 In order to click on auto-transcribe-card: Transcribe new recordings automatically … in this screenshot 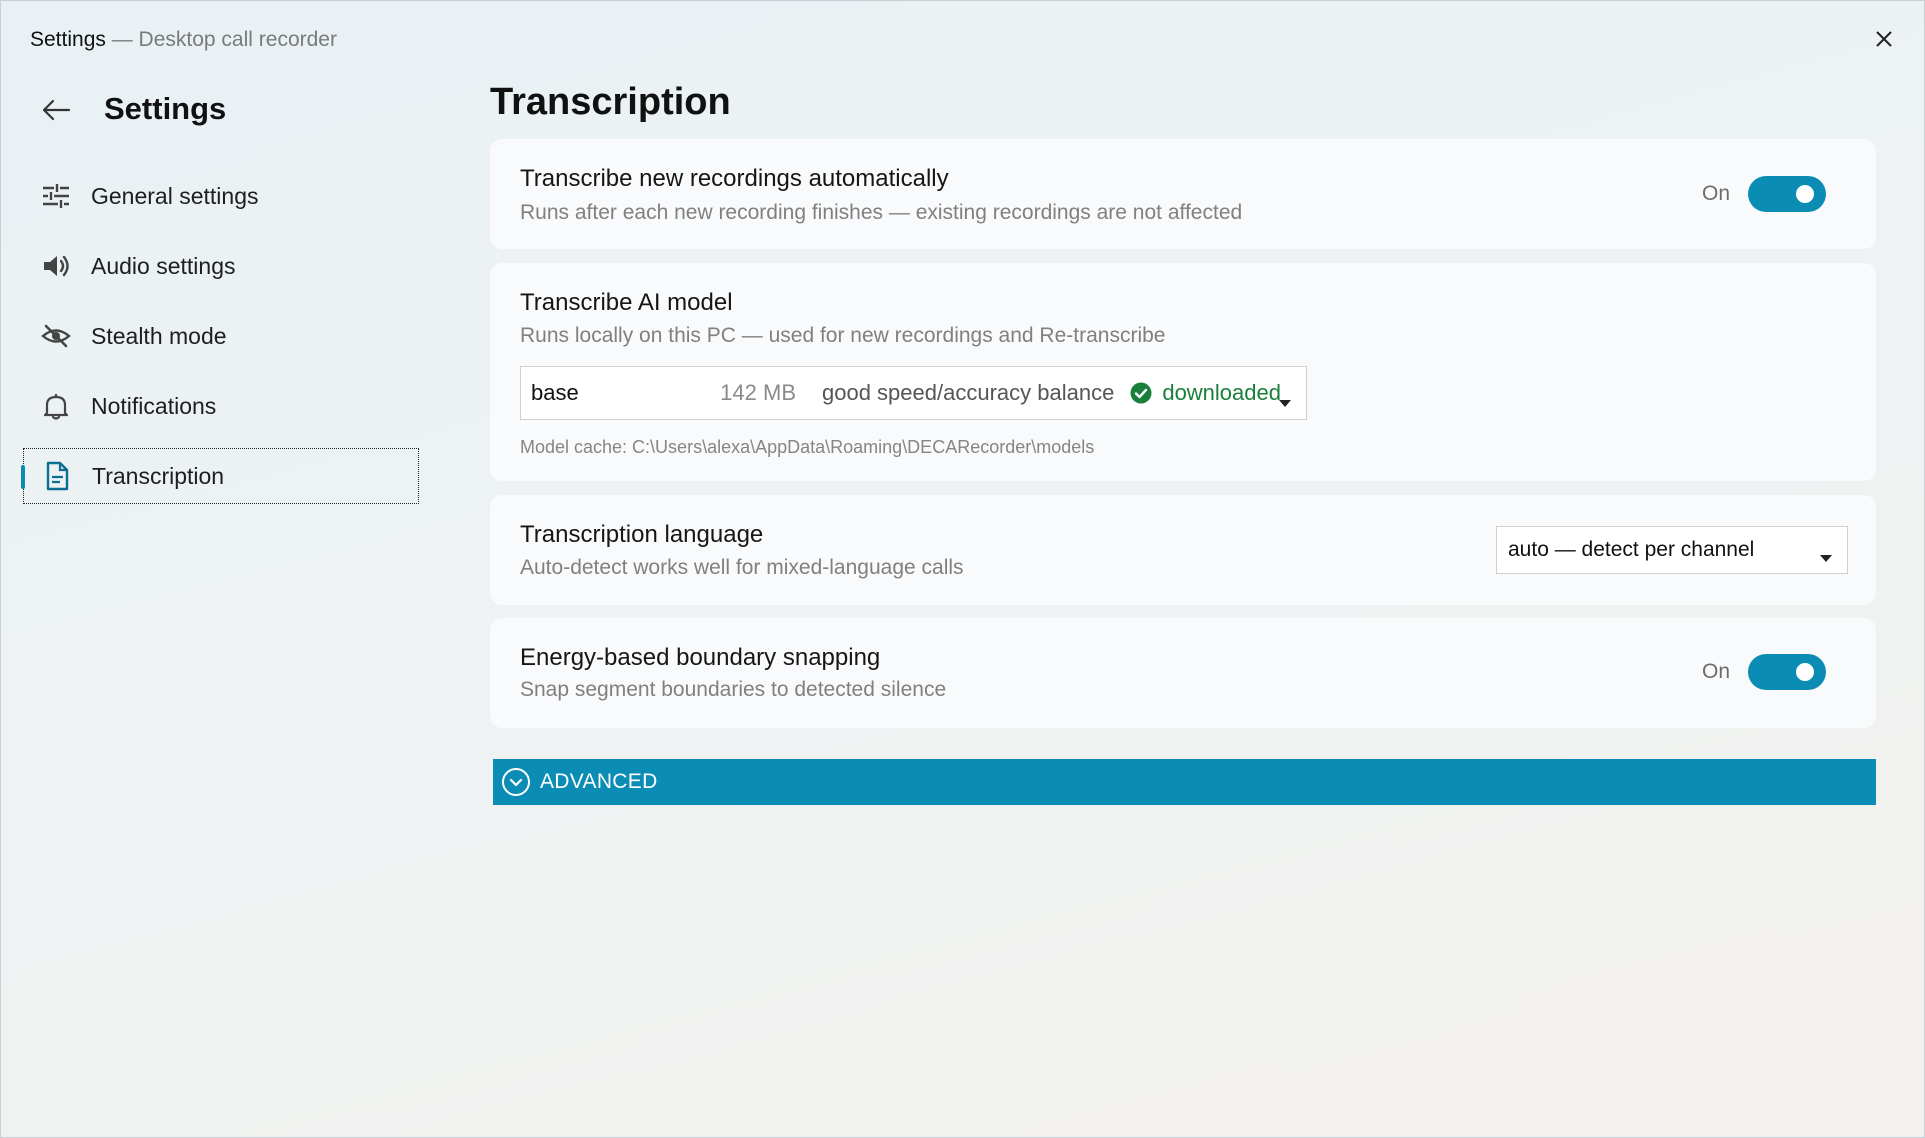, I will do `click(1183, 194)`.